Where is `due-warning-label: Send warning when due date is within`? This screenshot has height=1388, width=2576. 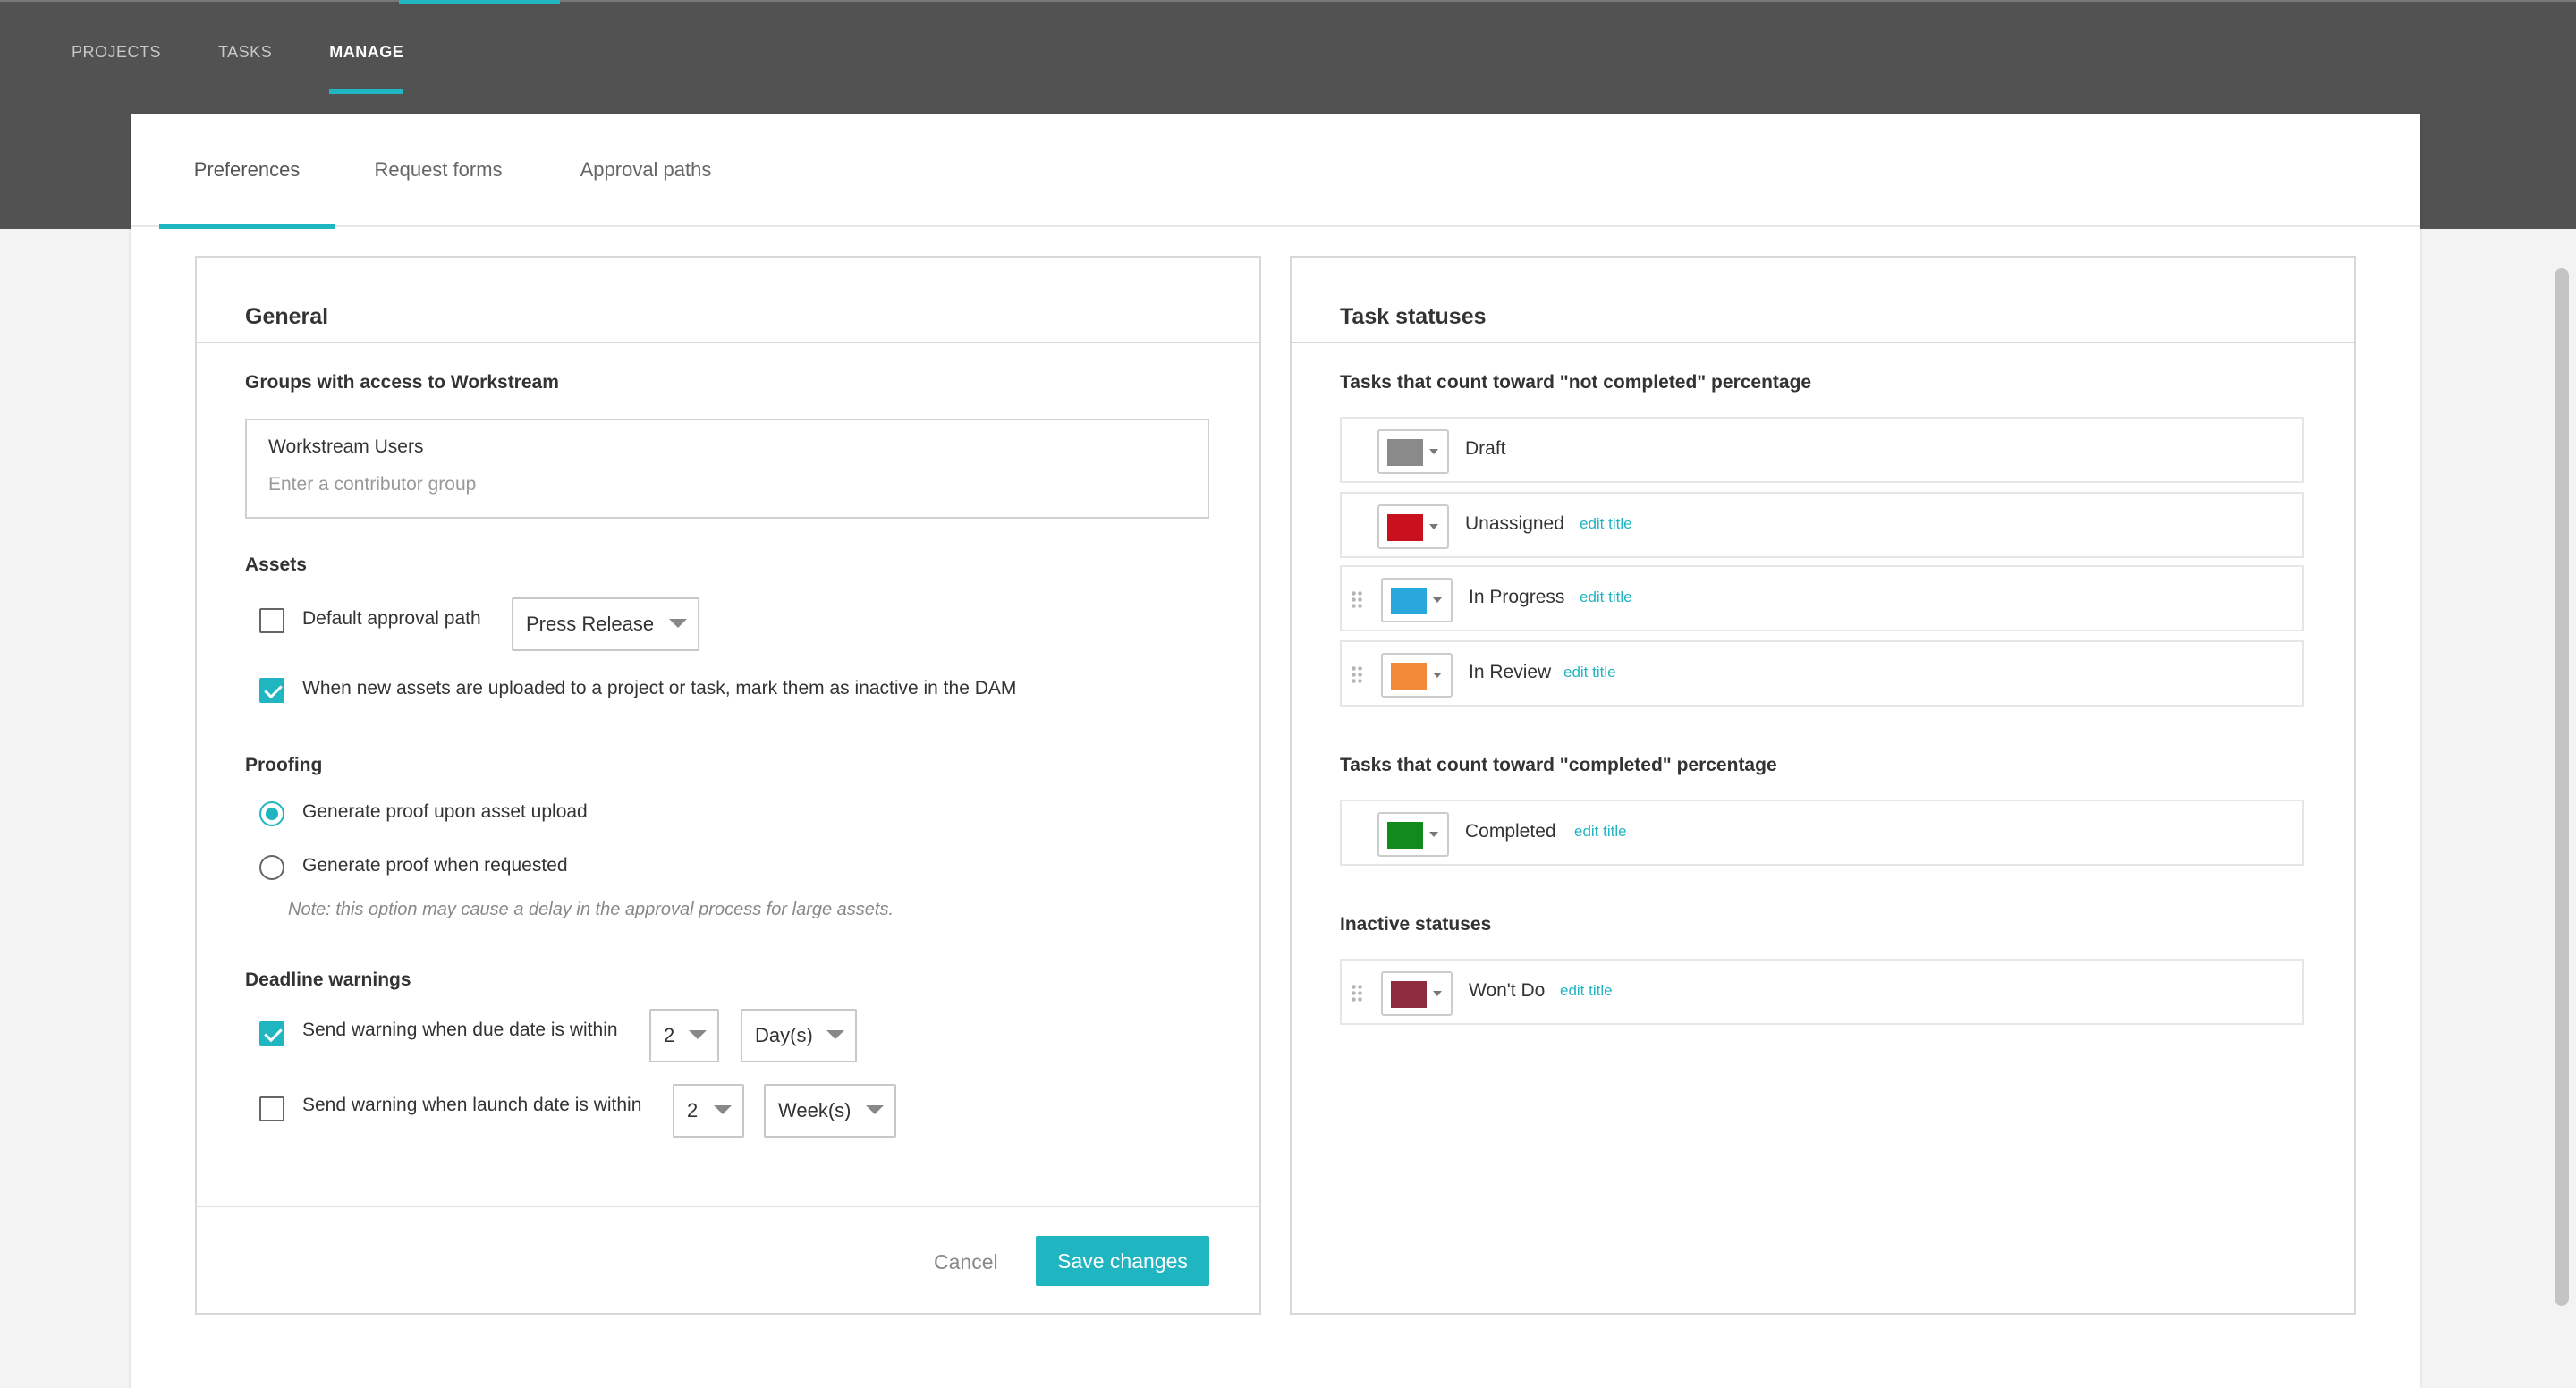
due-warning-label: Send warning when due date is within is located at coordinates (460, 1030).